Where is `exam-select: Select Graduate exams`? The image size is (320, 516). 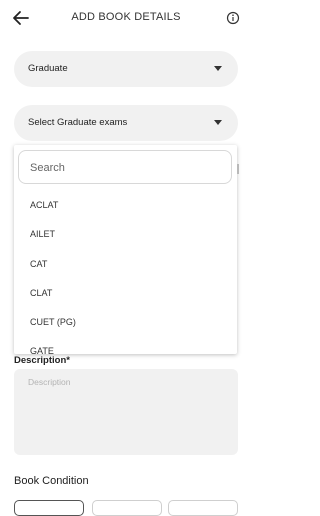 exam-select: Select Graduate exams is located at coordinates (126, 123).